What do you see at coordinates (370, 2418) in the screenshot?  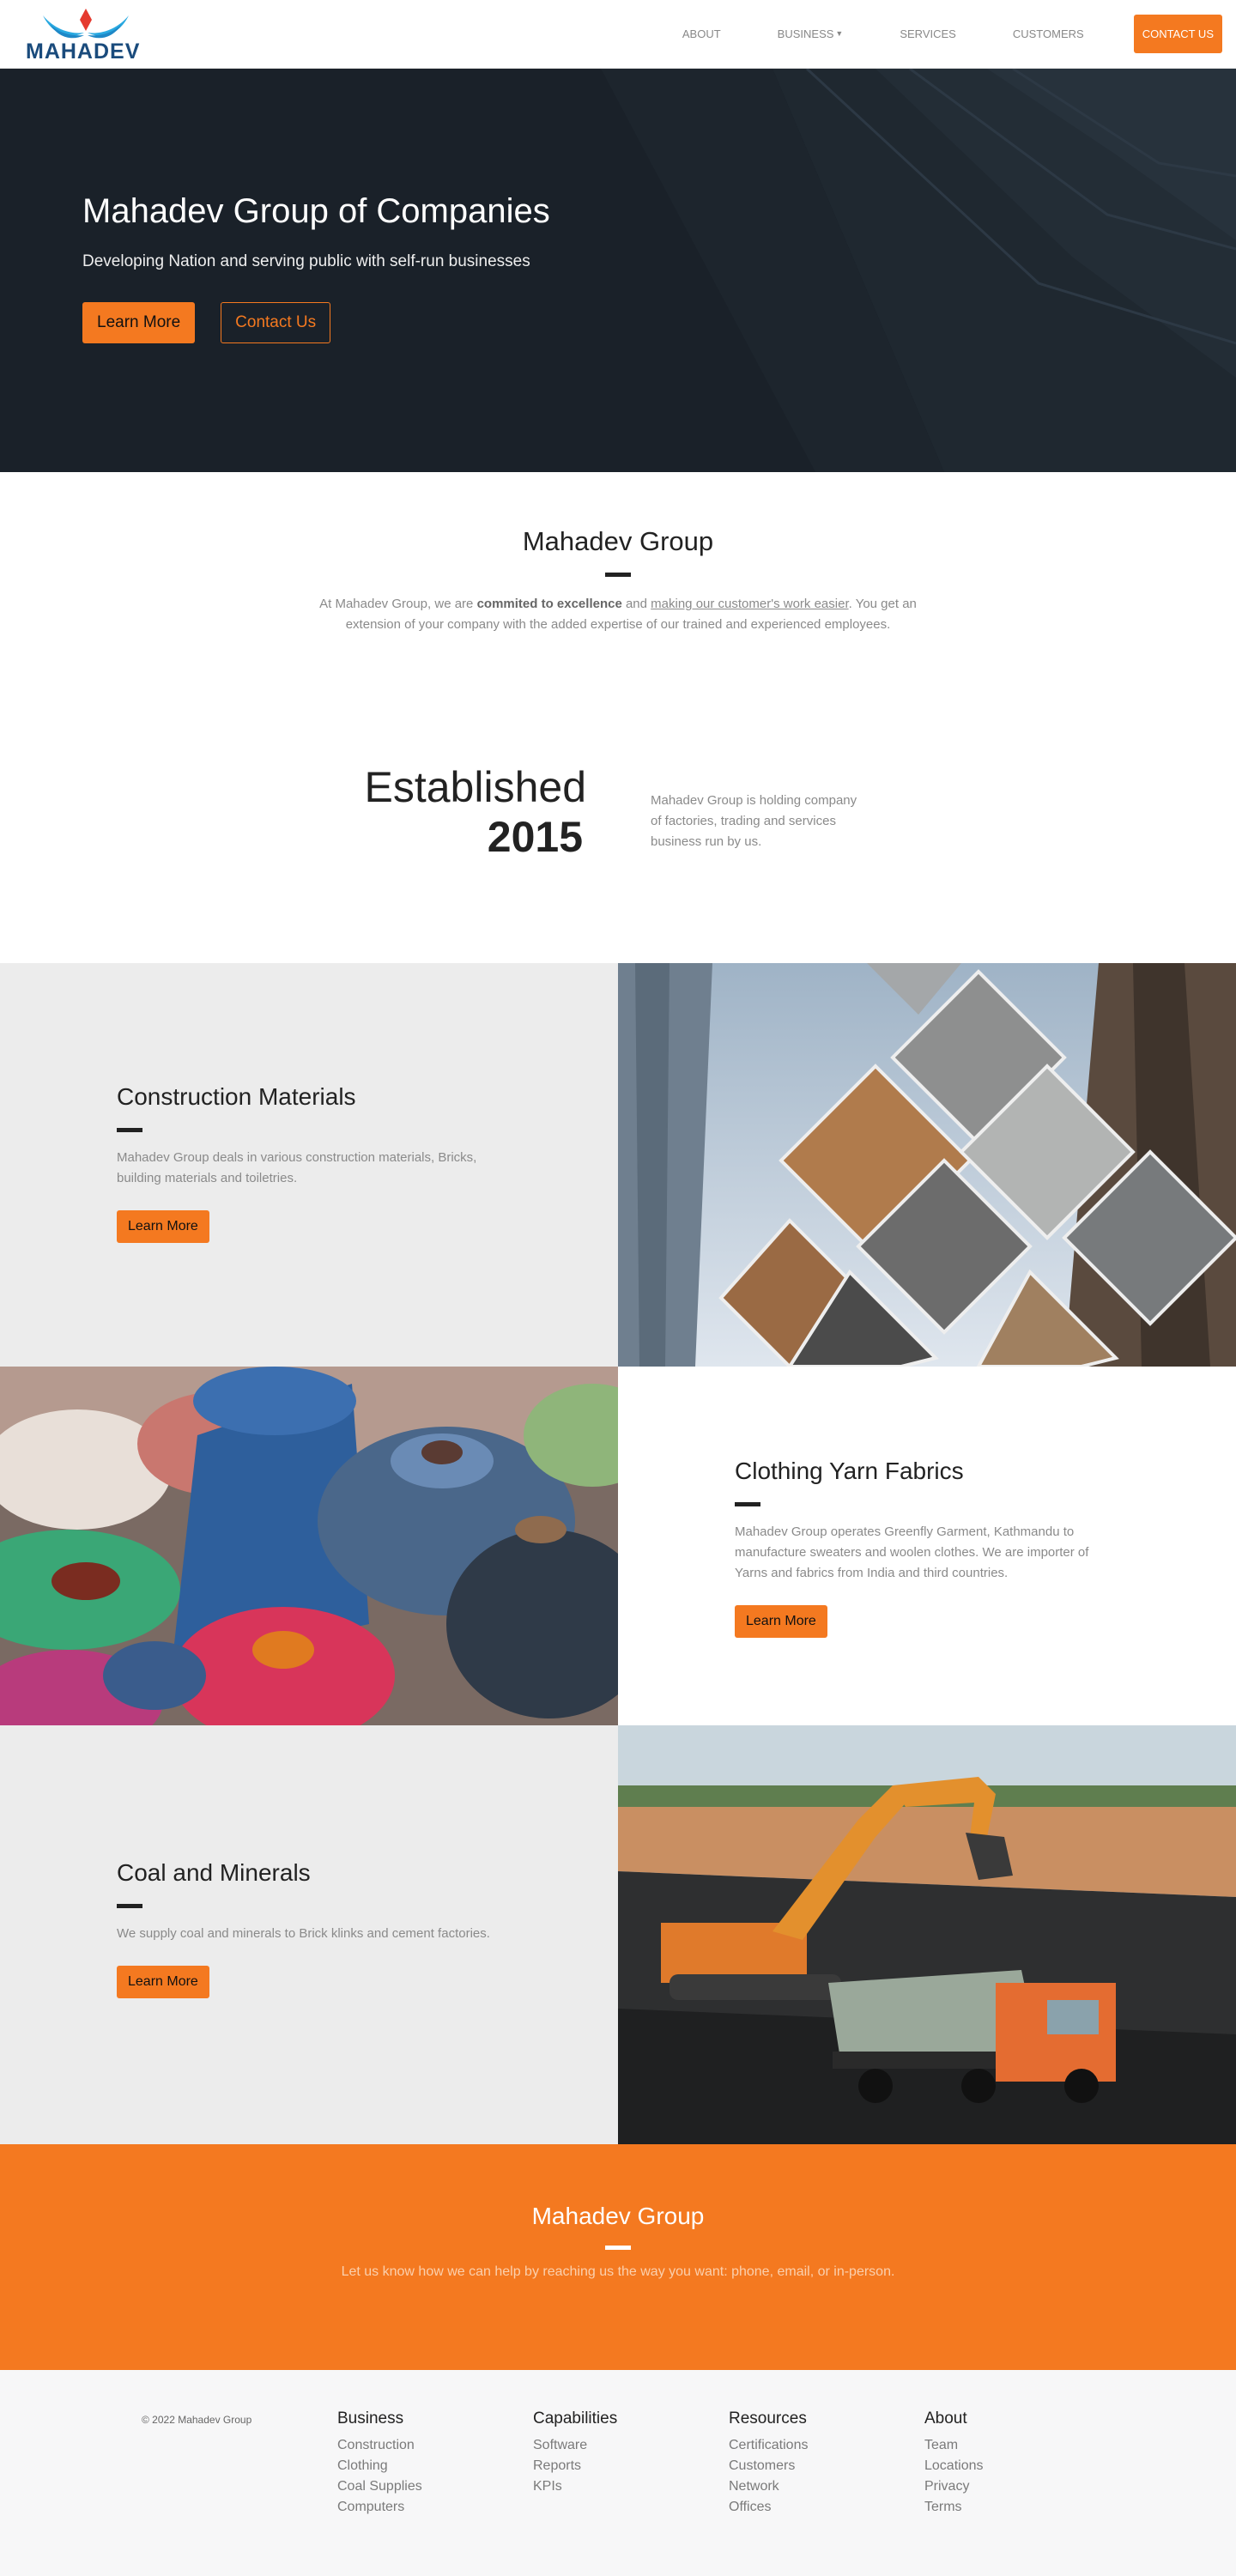 I see `footer-column-title: Business` at bounding box center [370, 2418].